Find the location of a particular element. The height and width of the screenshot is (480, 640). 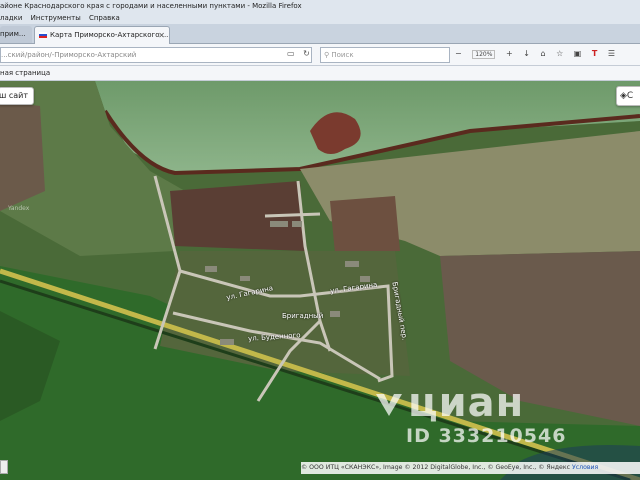

cian-logo-icon is located at coordinates (389, 405).